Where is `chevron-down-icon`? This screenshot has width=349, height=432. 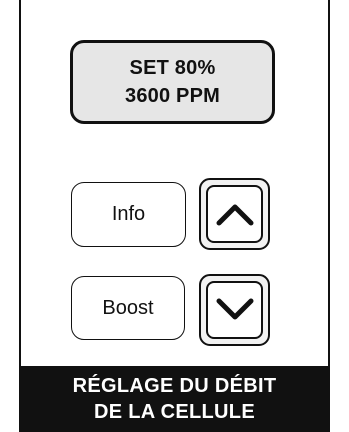
chevron-down-icon is located at coordinates (234, 309).